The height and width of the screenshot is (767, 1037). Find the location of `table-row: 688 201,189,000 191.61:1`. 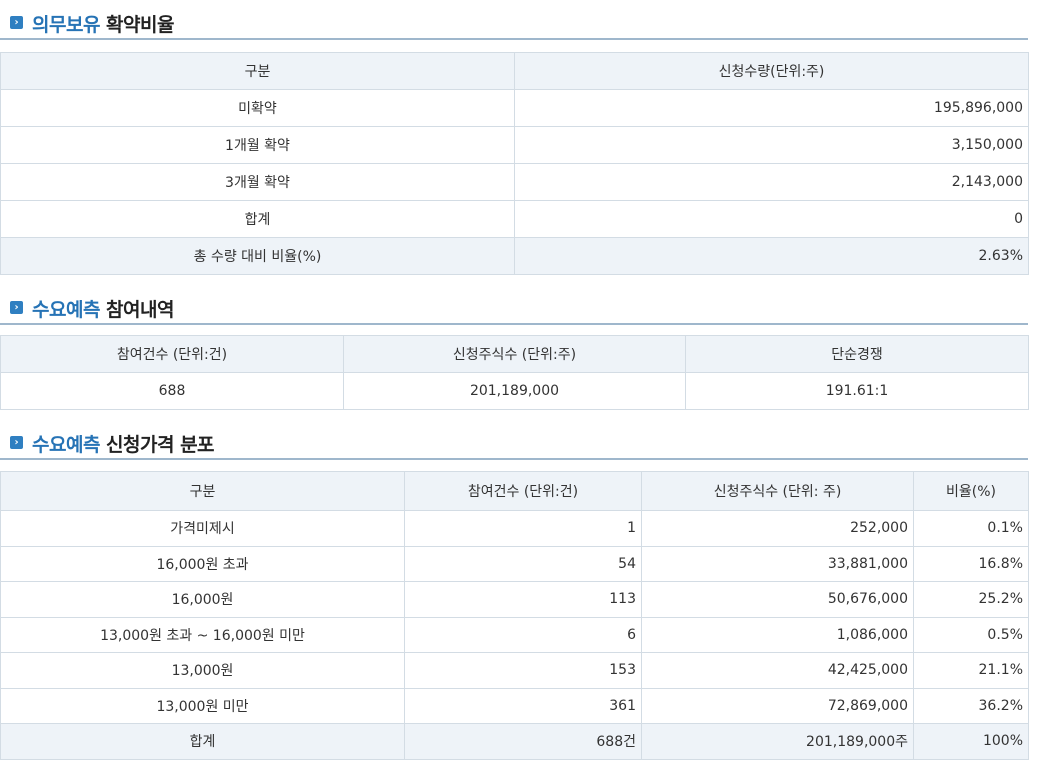

table-row: 688 201,189,000 191.61:1 is located at coordinates (514, 391).